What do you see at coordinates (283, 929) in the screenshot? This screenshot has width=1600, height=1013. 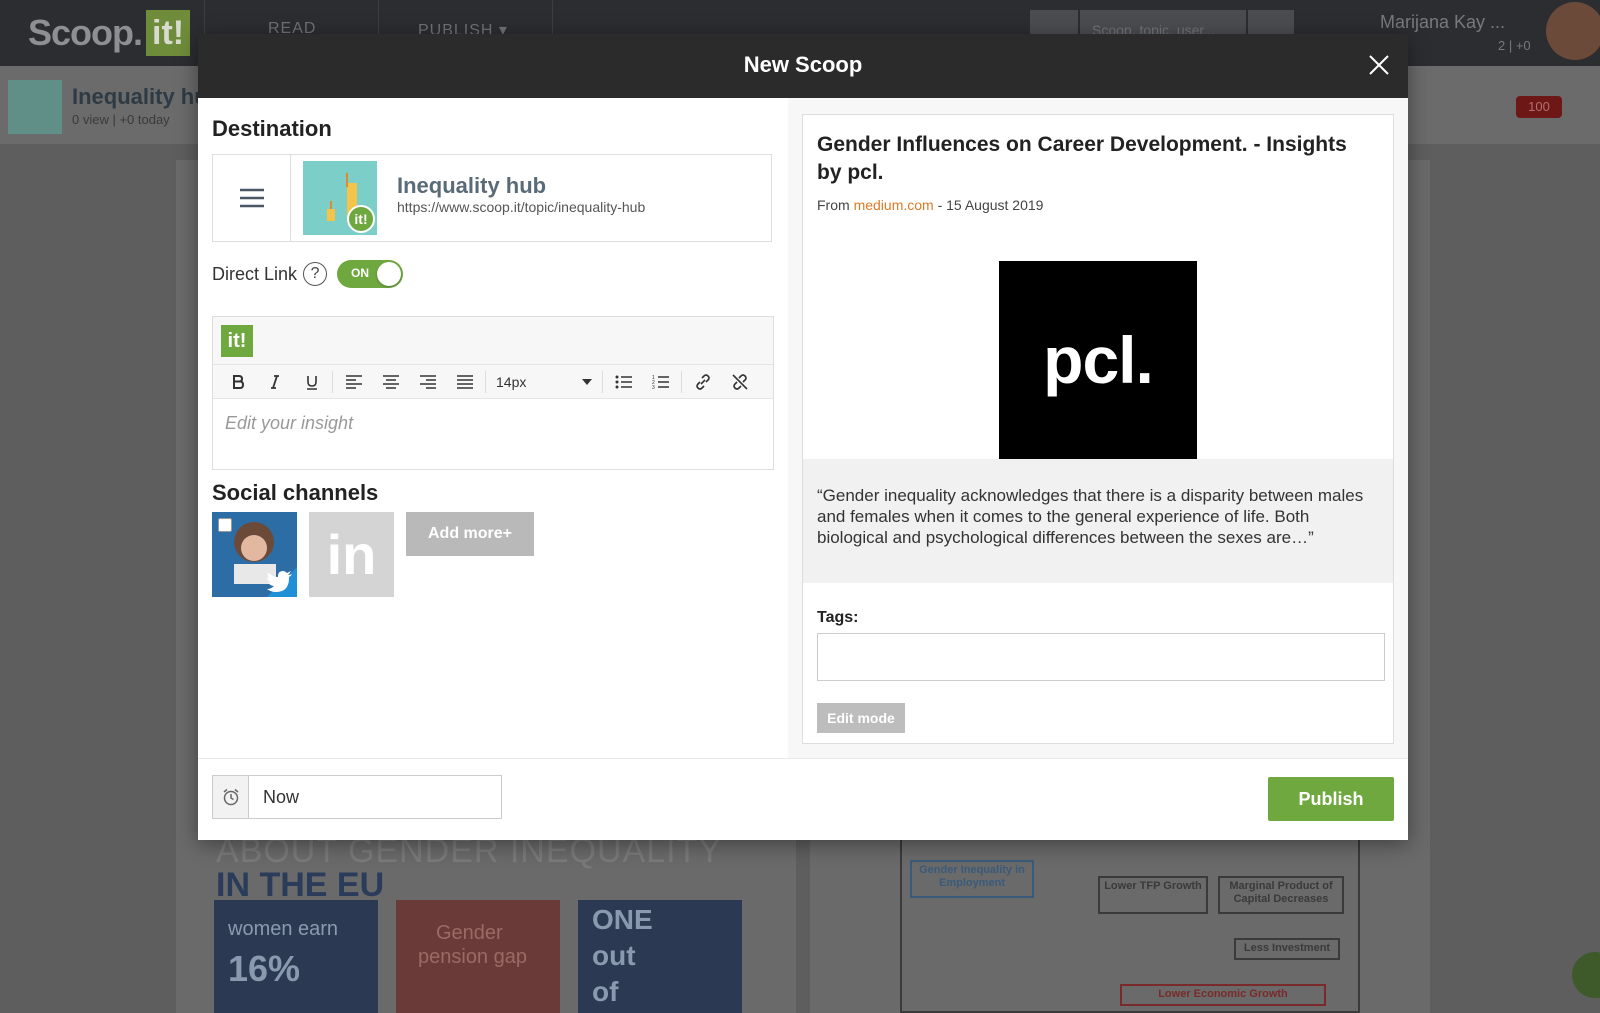 I see `tile-text: women earn` at bounding box center [283, 929].